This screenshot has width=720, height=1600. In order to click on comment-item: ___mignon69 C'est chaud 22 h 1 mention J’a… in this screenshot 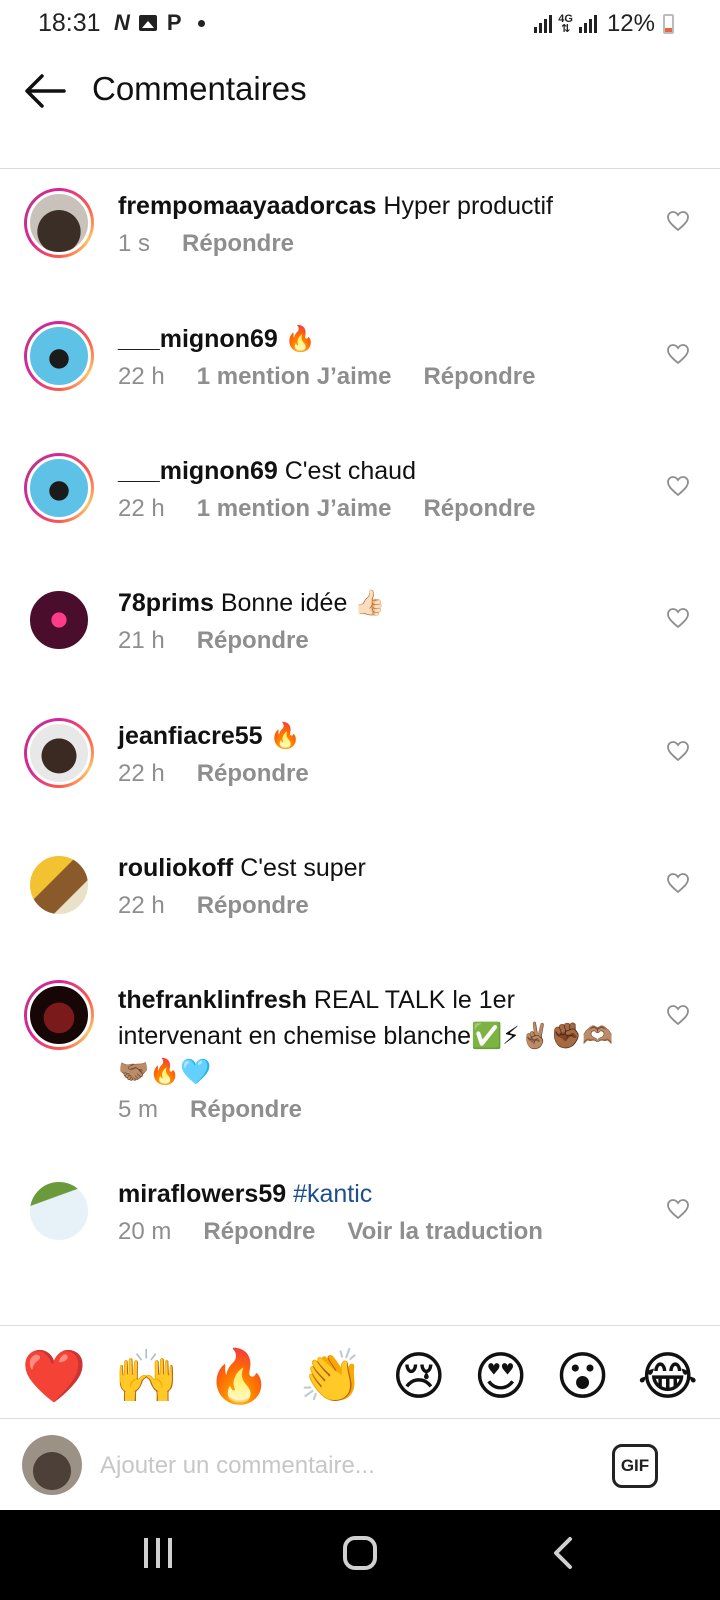, I will do `click(360, 501)`.